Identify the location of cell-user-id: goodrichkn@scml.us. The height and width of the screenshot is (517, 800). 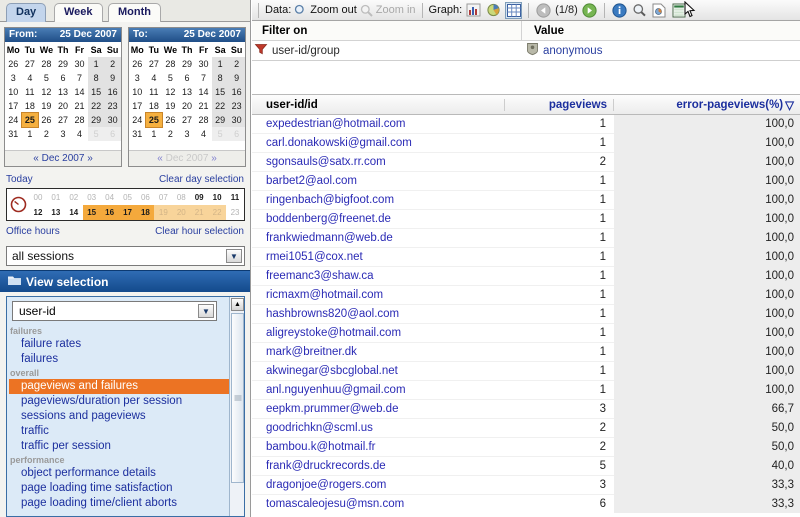
(378, 428).